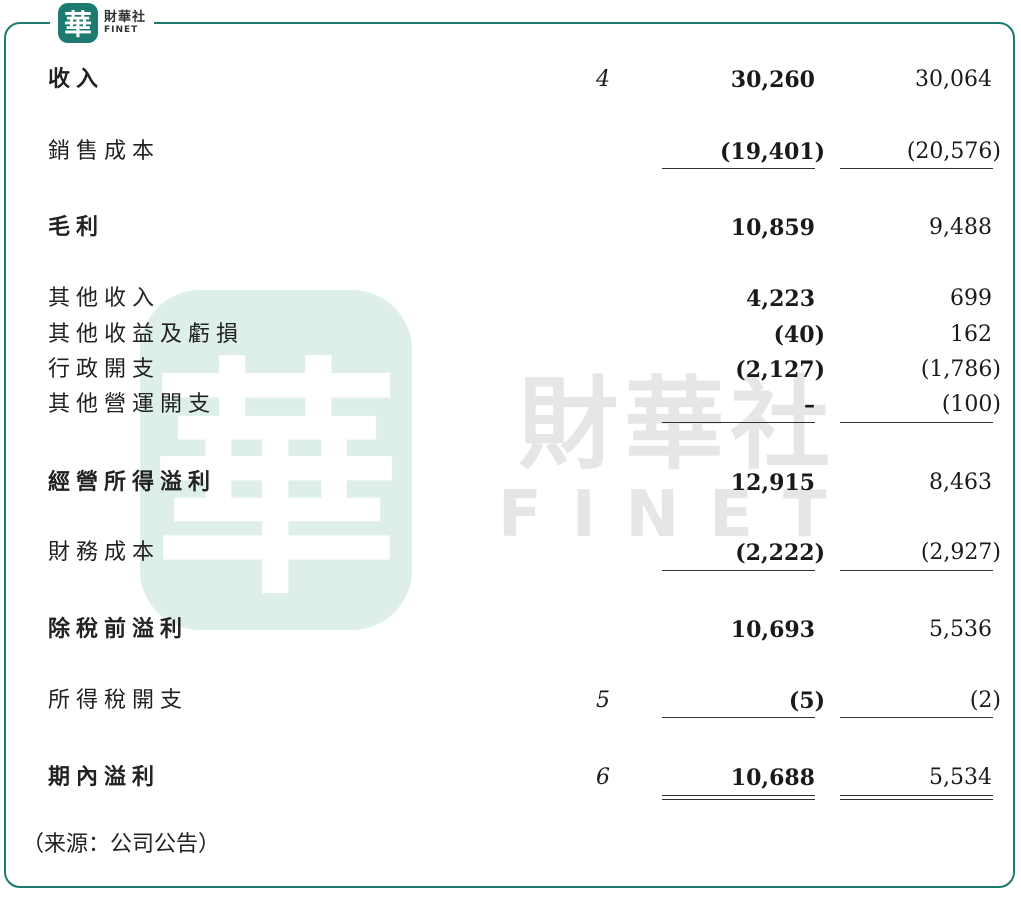  What do you see at coordinates (799, 335) in the screenshot?
I see `row-current-value: (40)` at bounding box center [799, 335].